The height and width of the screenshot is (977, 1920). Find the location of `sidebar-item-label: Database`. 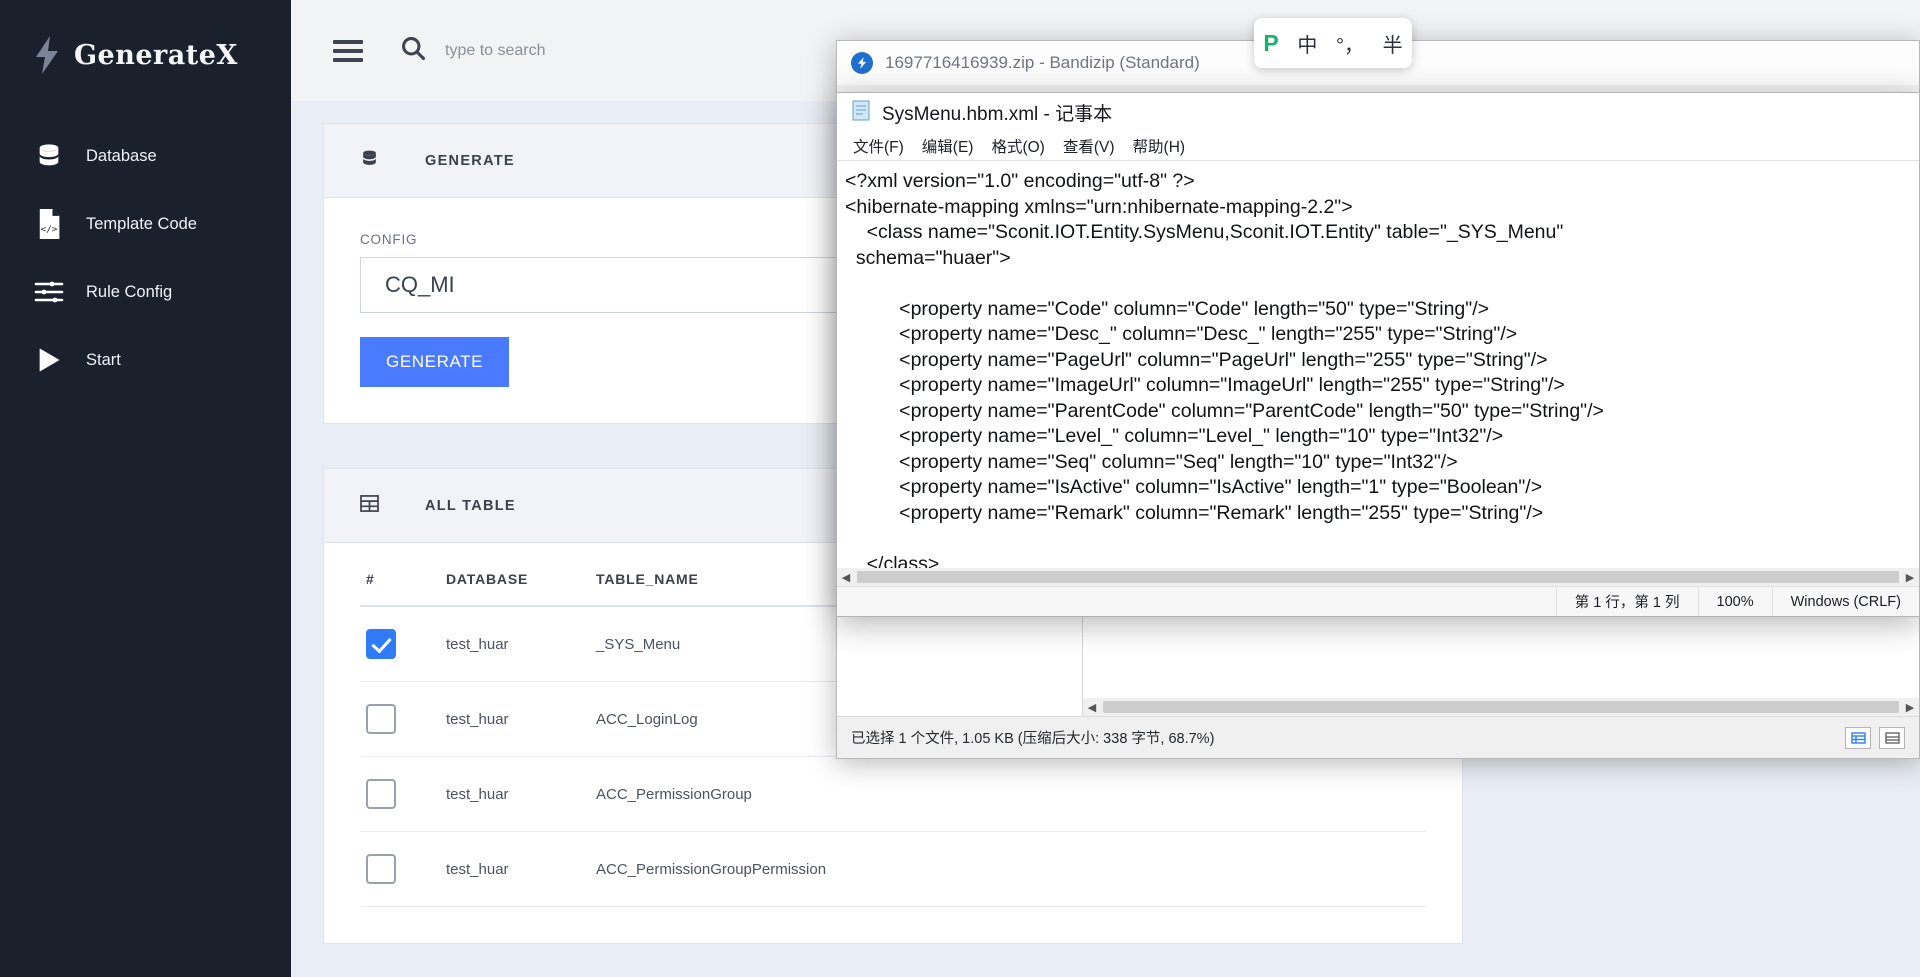

sidebar-item-label: Database is located at coordinates (121, 155).